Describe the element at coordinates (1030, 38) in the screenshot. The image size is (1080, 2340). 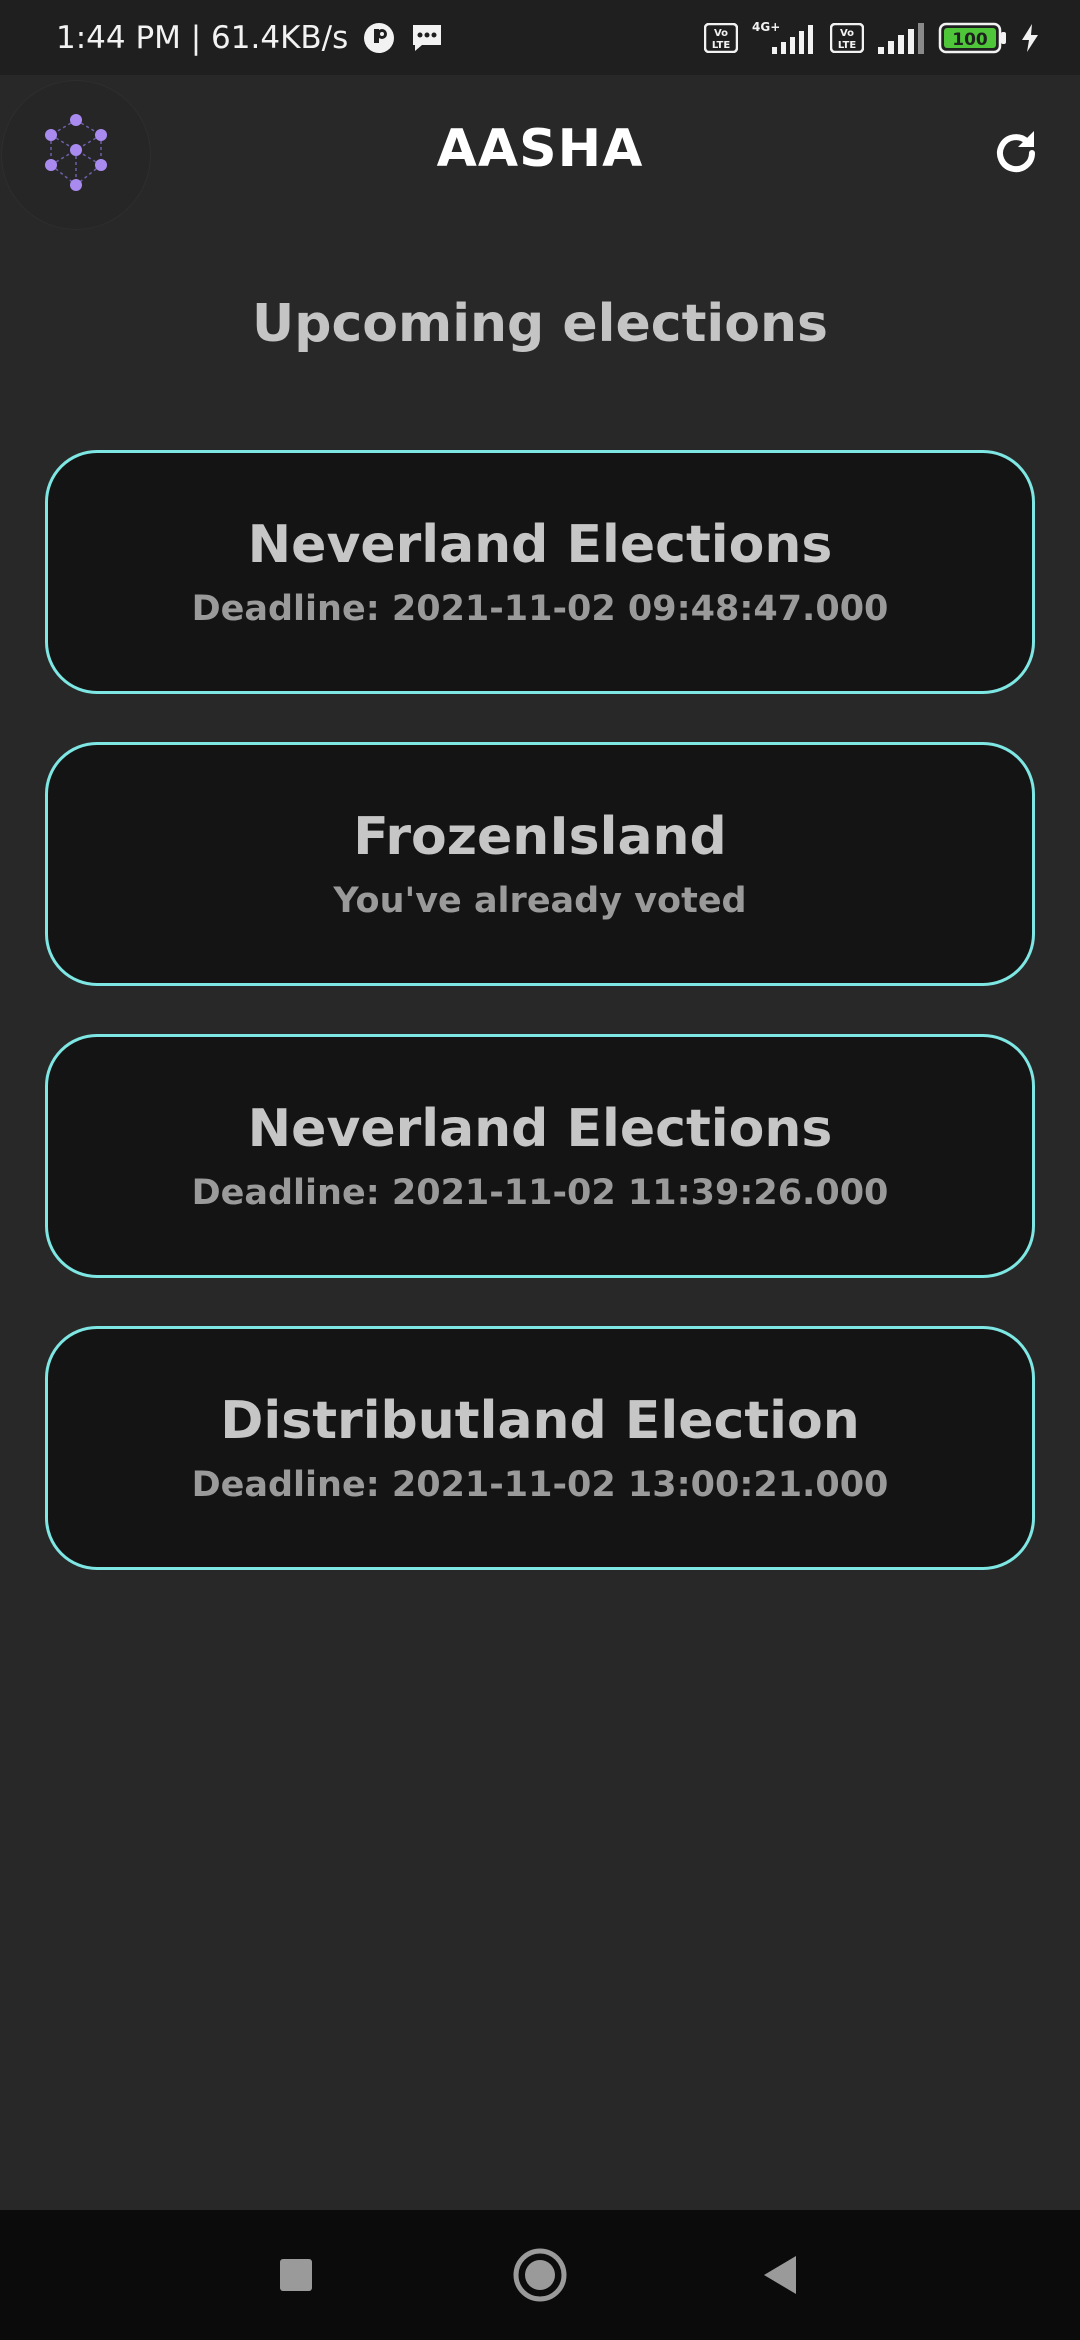
I see `charging-icon` at that location.